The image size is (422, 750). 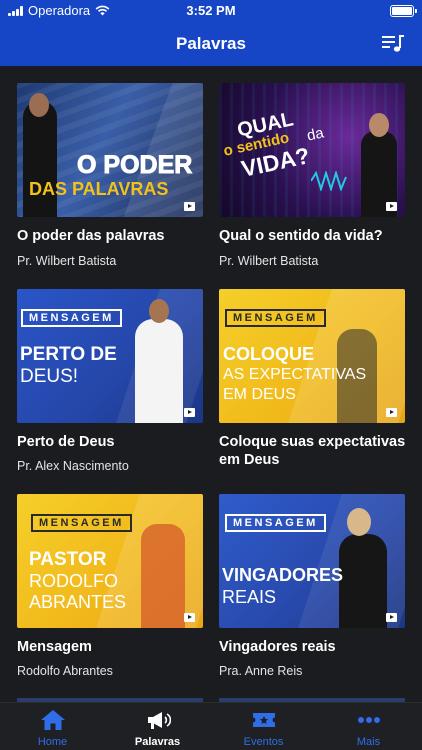 I want to click on card-title: Mensagem, so click(x=54, y=647).